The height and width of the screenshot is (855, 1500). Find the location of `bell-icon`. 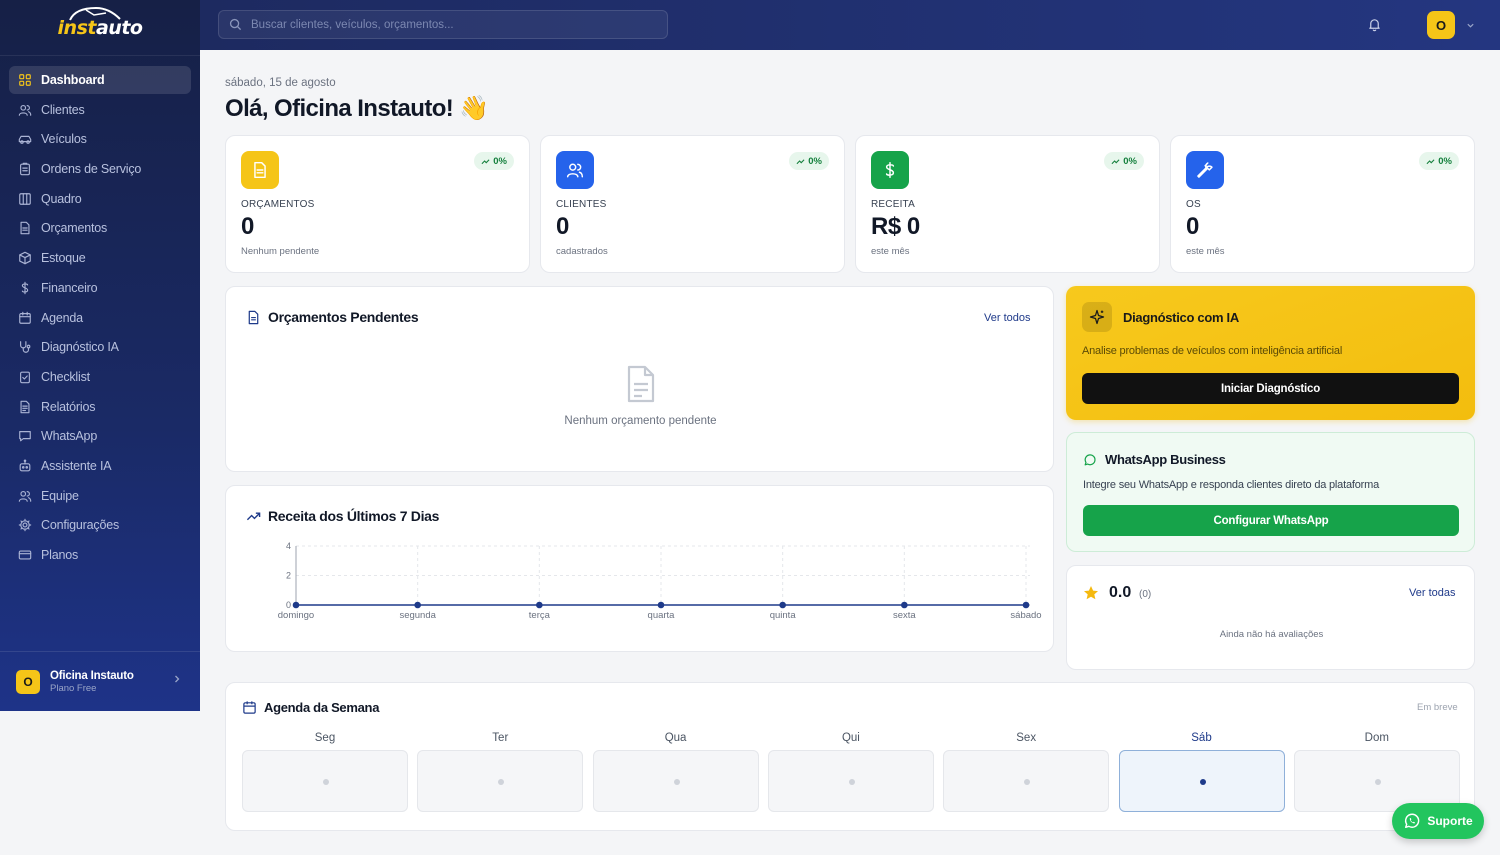

bell-icon is located at coordinates (1374, 24).